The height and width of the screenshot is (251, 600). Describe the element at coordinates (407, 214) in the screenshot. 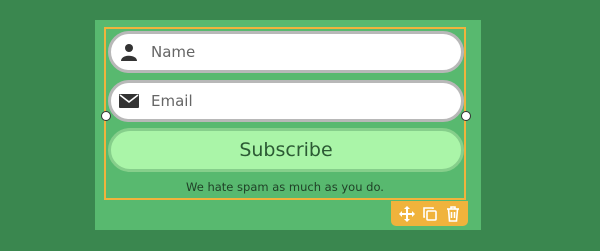

I see `move-icon` at that location.